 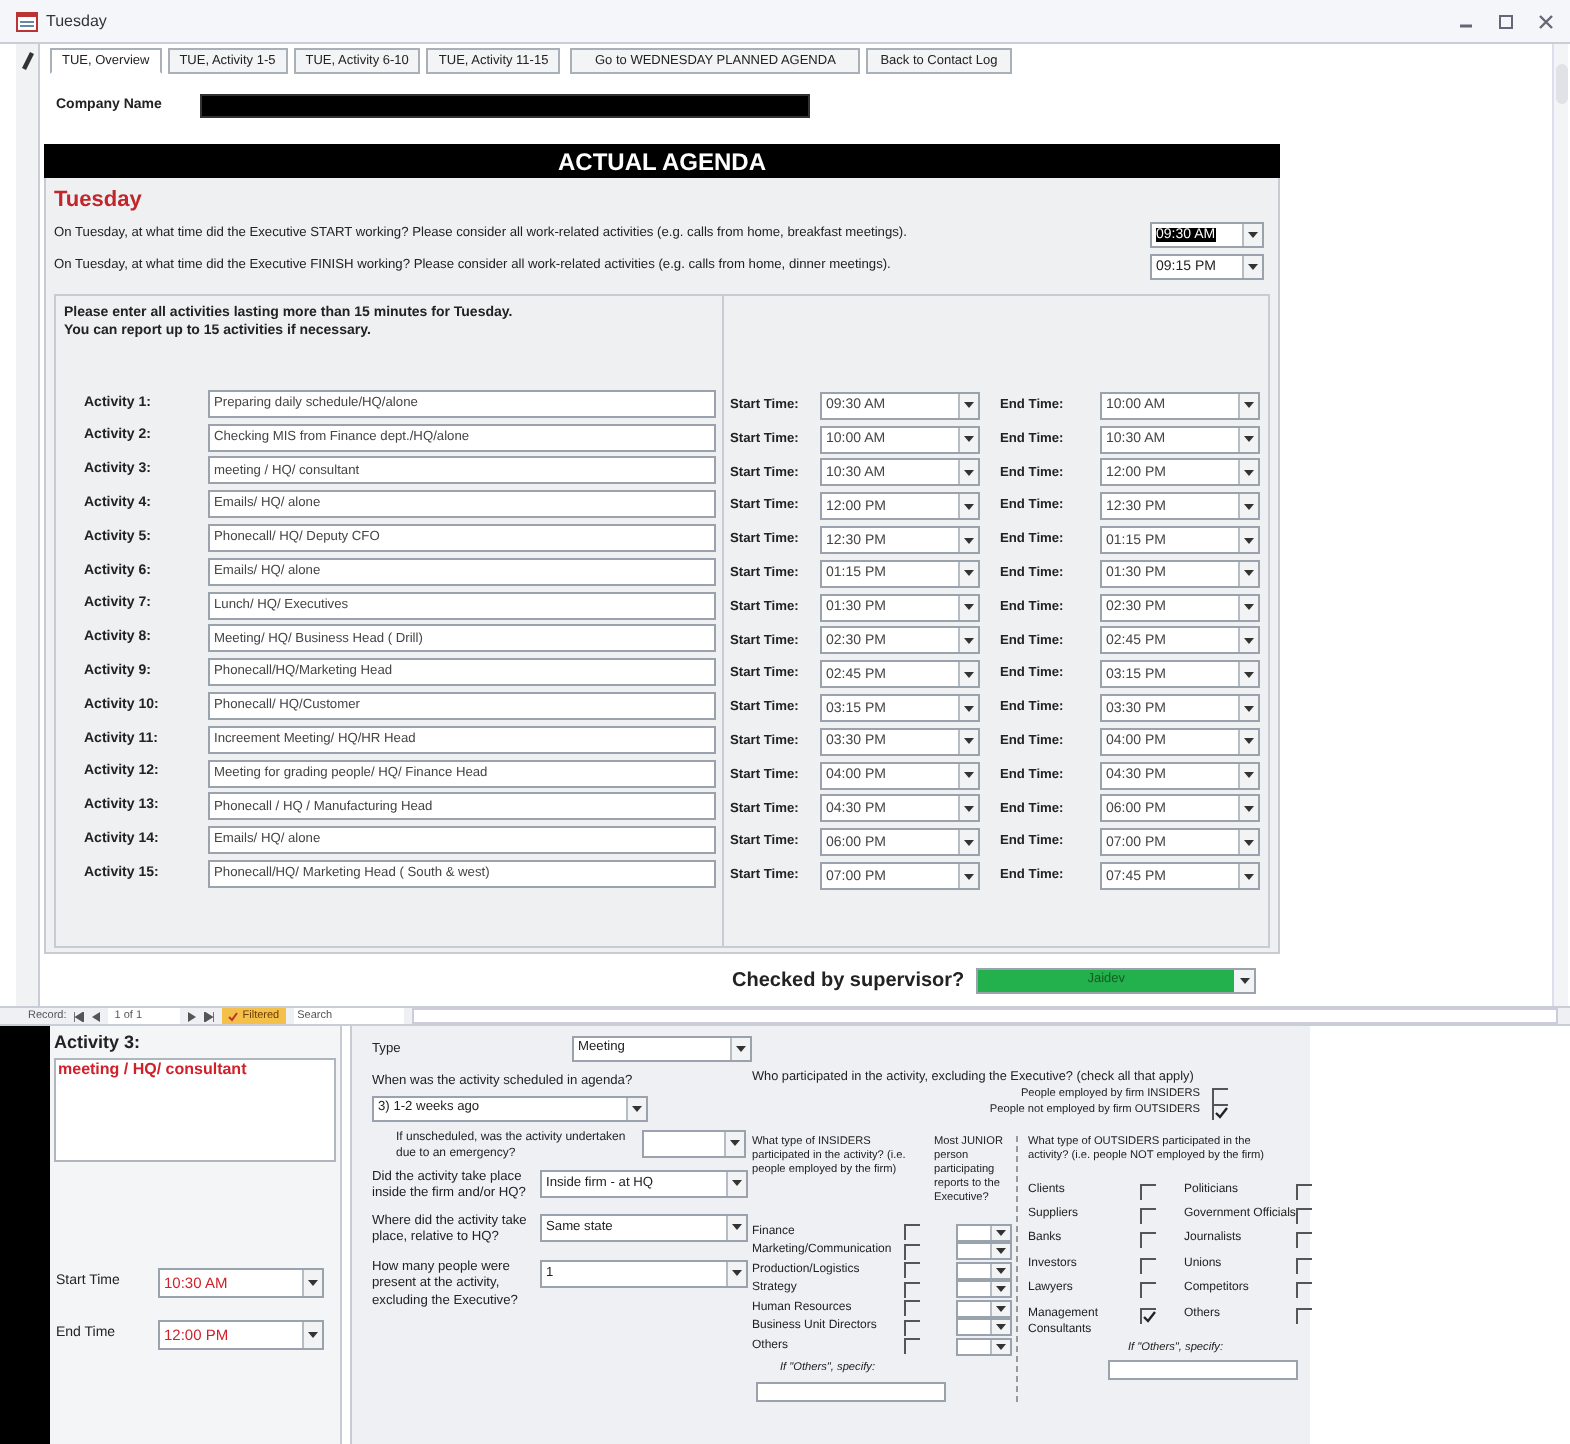 What do you see at coordinates (1546, 21) in the screenshot?
I see `close-icon` at bounding box center [1546, 21].